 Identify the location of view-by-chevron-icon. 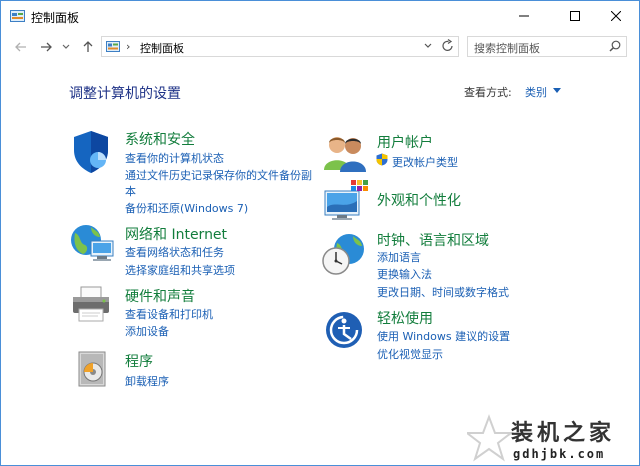
(557, 90).